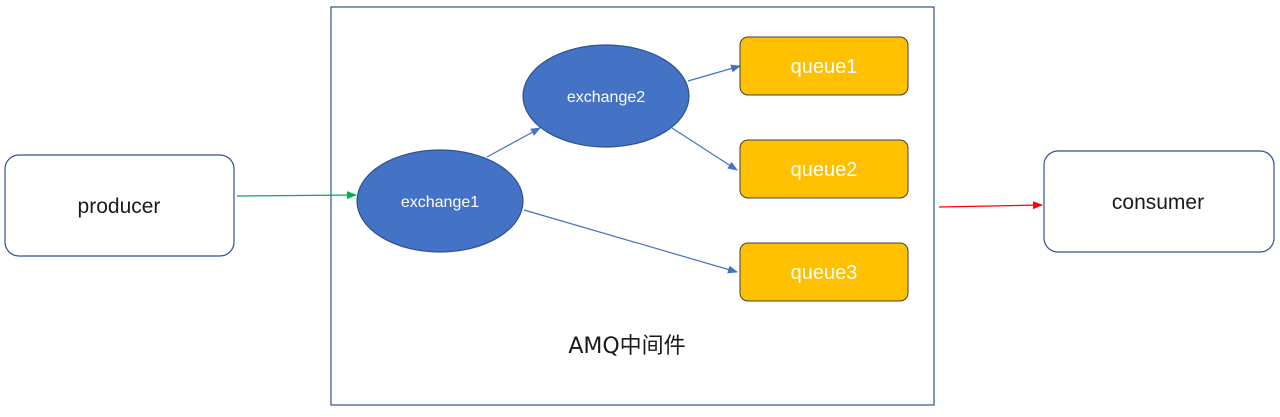 The image size is (1280, 417). I want to click on exchange1-label: exchange1, so click(440, 202).